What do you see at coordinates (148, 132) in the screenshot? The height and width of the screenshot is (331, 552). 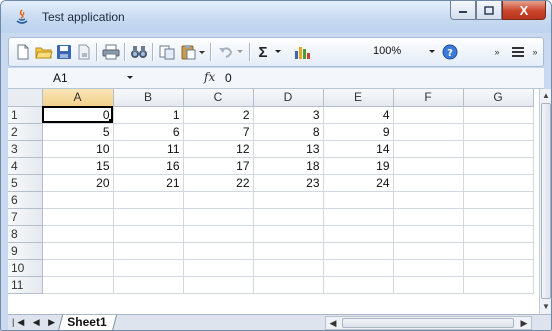 I see `cell: 6` at bounding box center [148, 132].